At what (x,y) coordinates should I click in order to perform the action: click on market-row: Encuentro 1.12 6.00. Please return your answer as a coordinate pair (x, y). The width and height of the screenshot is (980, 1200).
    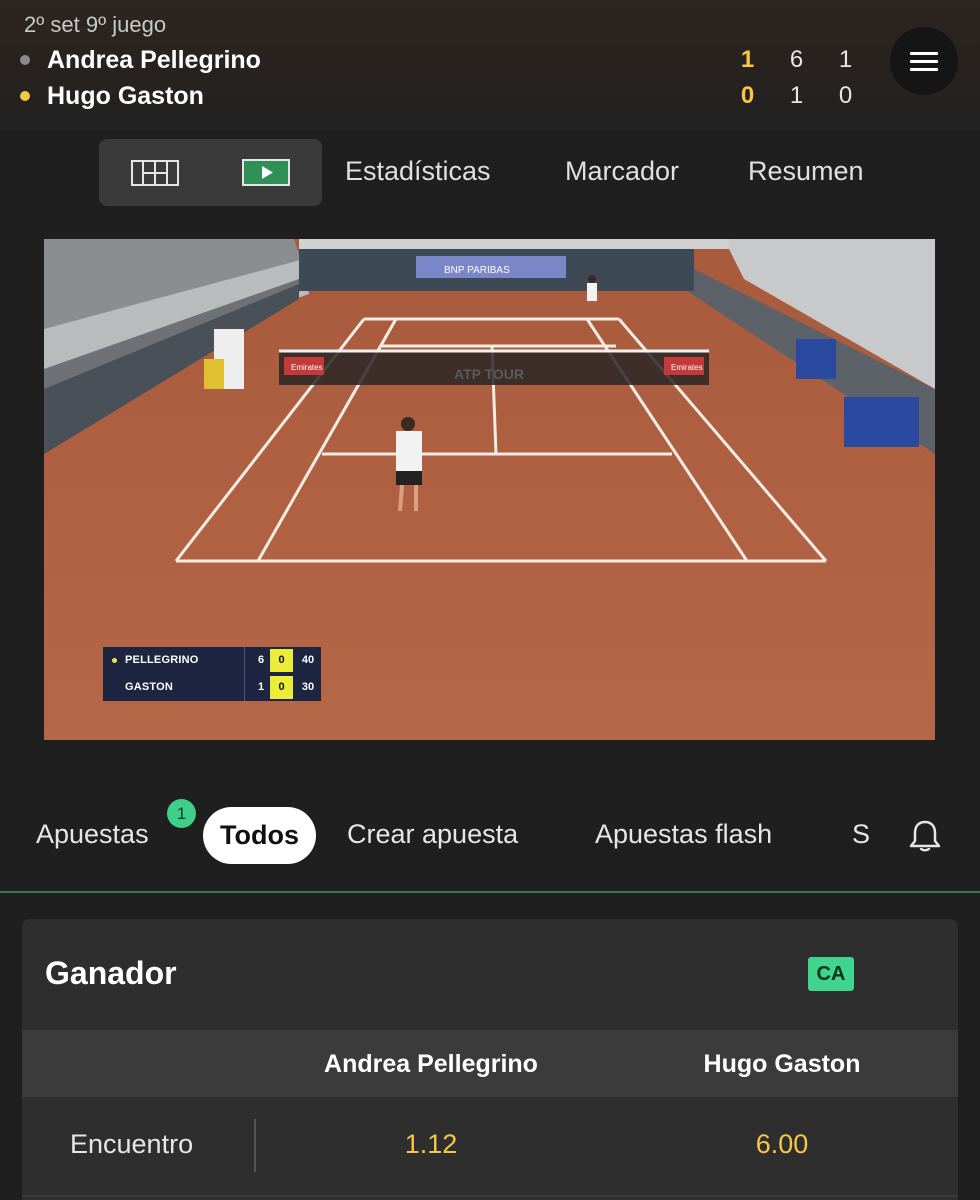
    Looking at the image, I should click on (490, 1147).